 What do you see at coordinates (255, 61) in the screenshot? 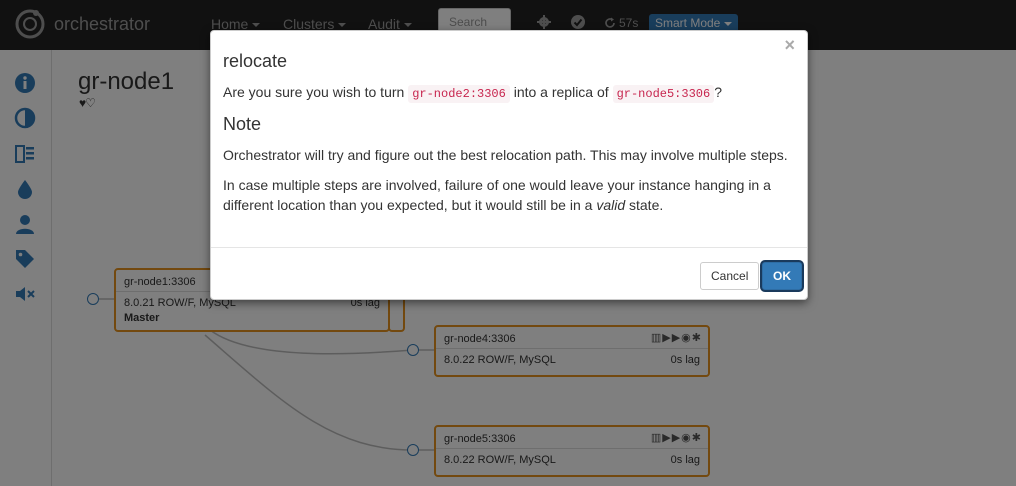
I see `modal-title: relocate` at bounding box center [255, 61].